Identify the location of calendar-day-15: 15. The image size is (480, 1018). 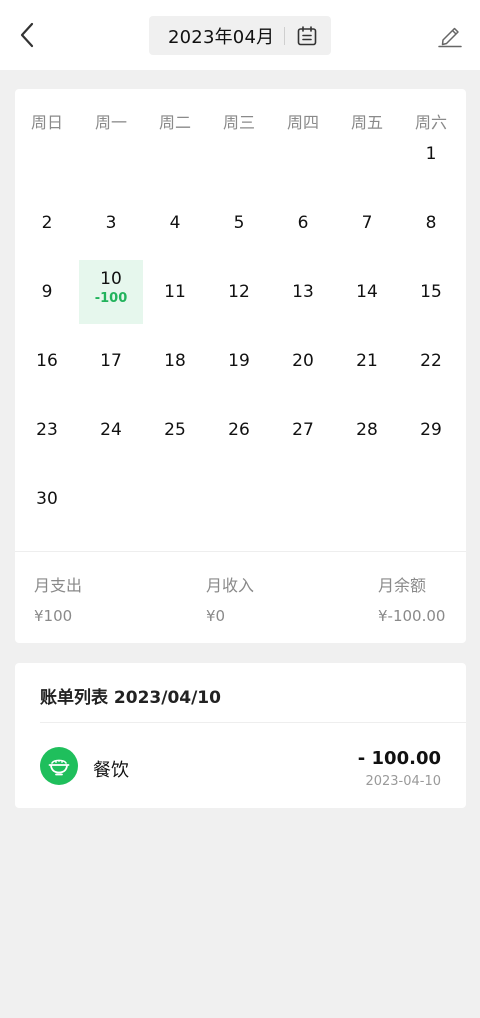
(431, 292).